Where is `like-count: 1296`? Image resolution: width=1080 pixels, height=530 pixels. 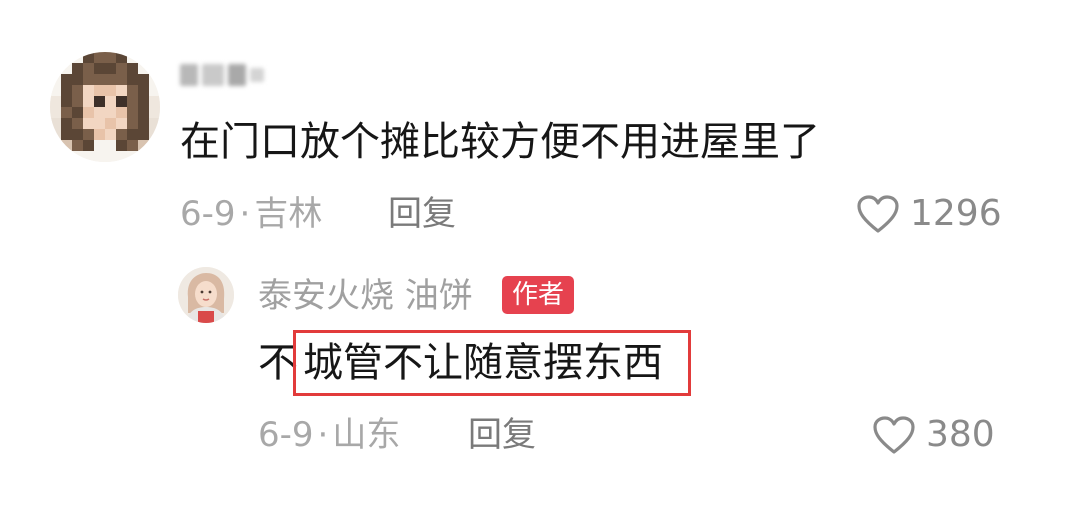 like-count: 1296 is located at coordinates (956, 213).